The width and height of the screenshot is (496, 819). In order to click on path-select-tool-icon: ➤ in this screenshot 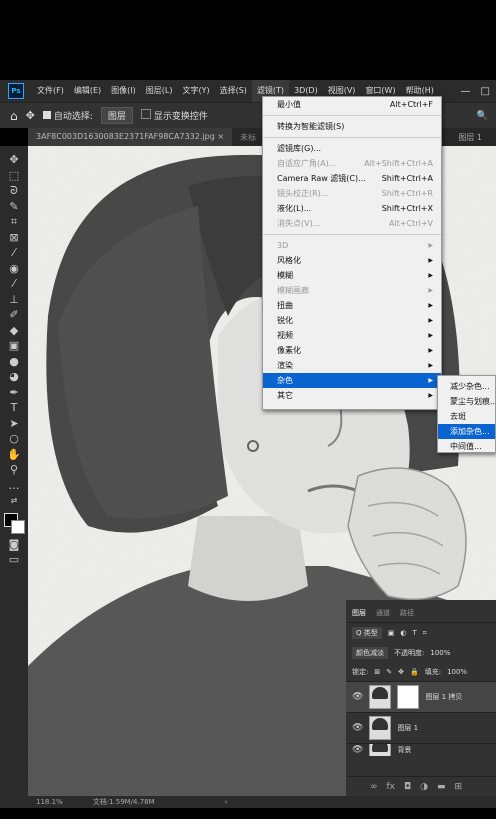, I will do `click(14, 424)`.